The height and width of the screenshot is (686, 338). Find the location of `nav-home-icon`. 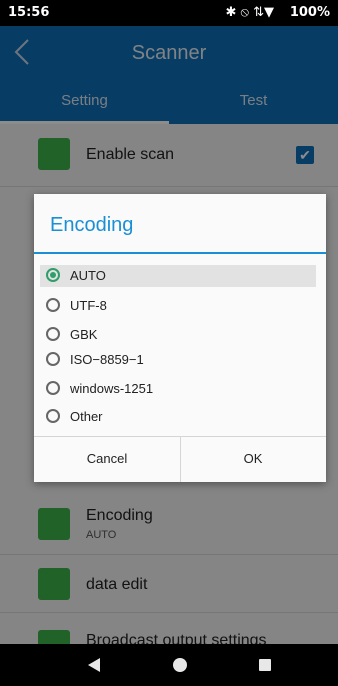

nav-home-icon is located at coordinates (180, 665).